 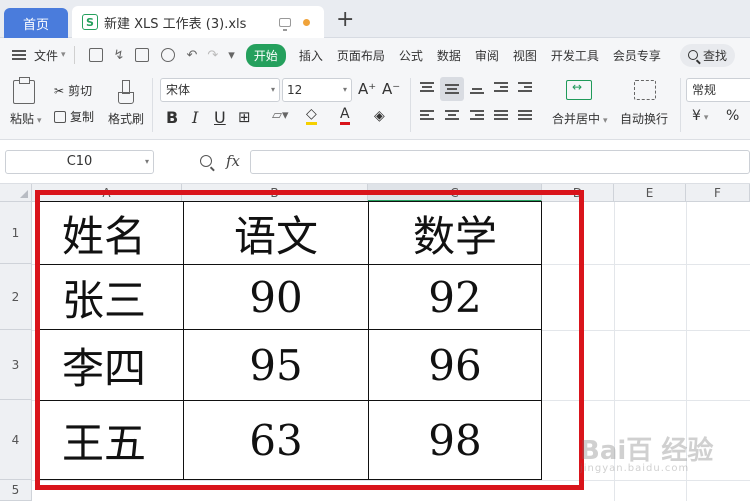 I want to click on align-top-icon, so click(x=427, y=88).